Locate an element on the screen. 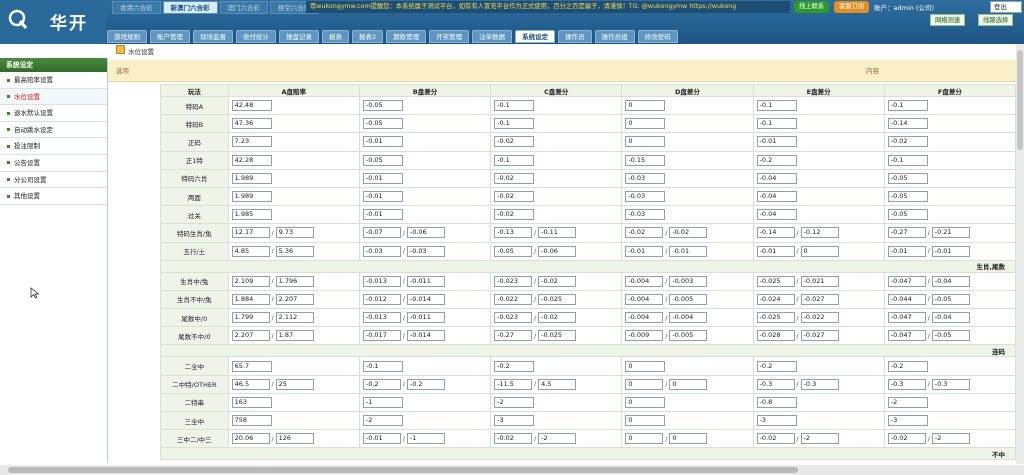 The image size is (1024, 475). sidebar-item: 分公司设置 is located at coordinates (53, 180).